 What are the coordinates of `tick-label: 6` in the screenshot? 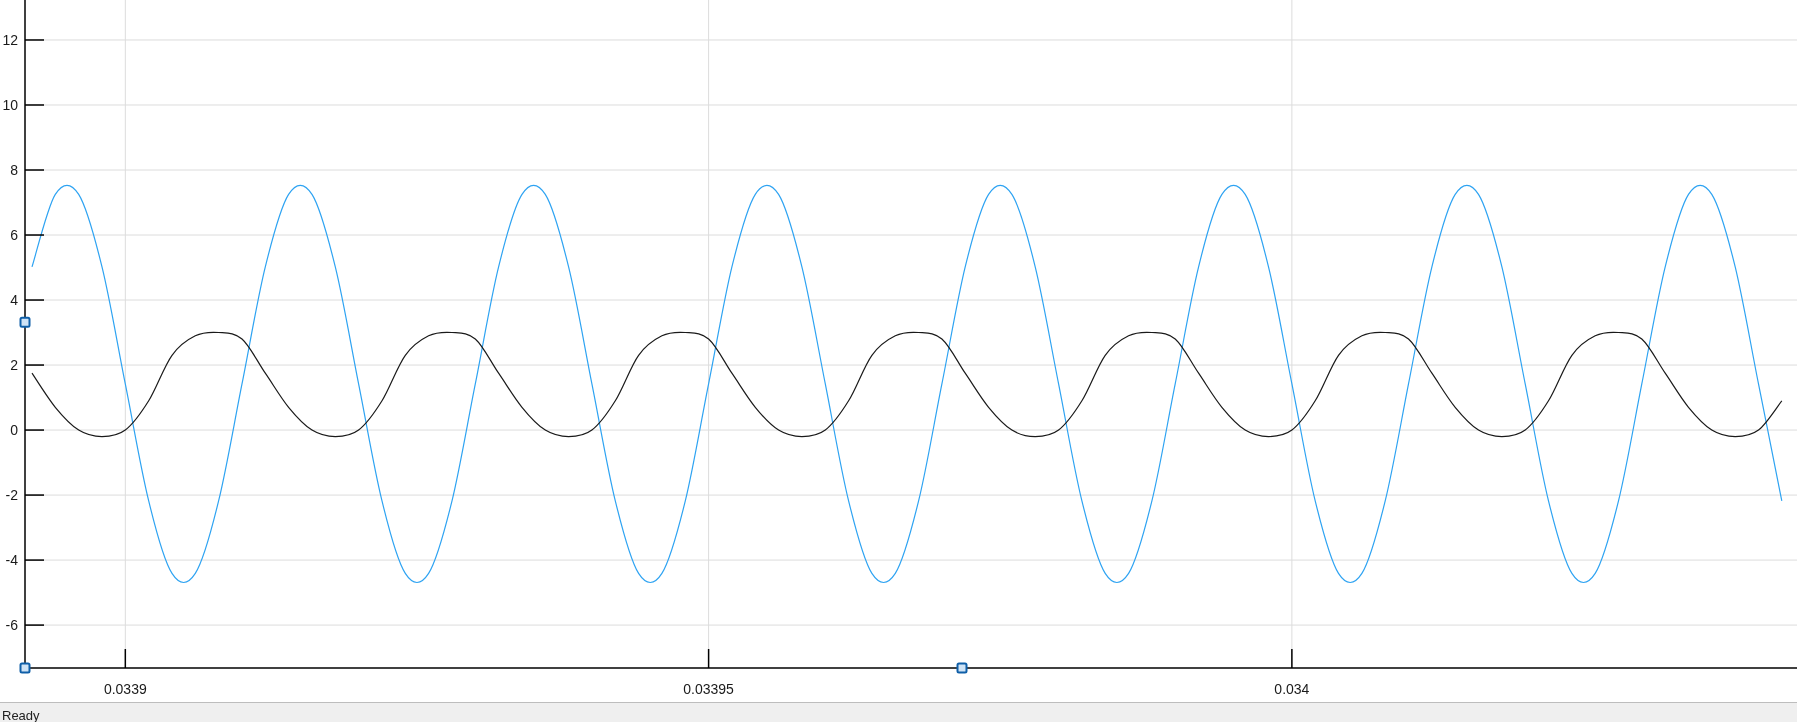 It's located at (14, 235).